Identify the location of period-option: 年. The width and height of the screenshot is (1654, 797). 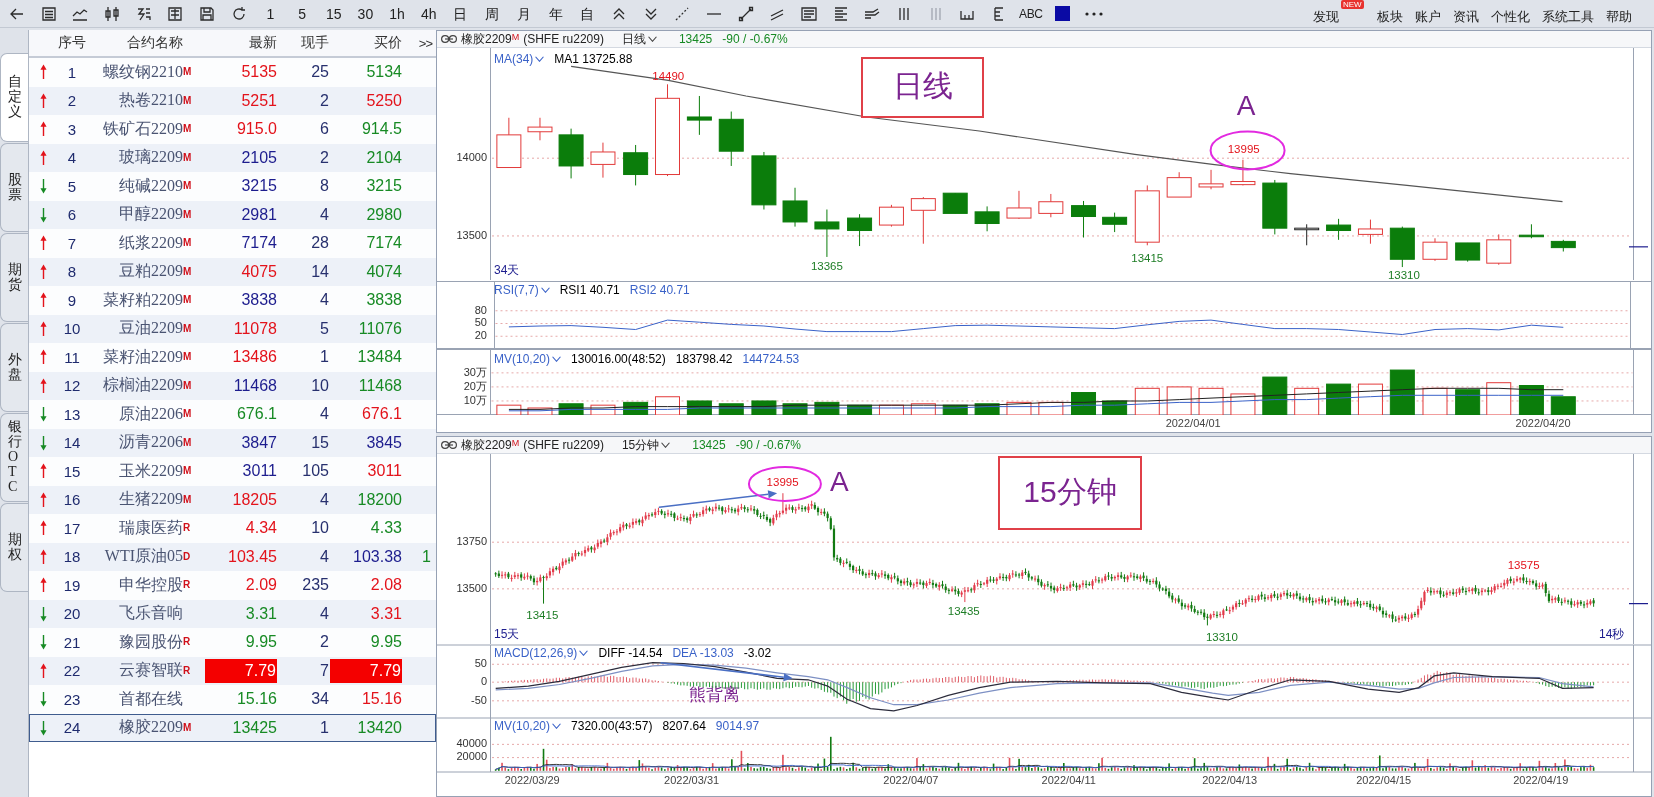
(555, 13).